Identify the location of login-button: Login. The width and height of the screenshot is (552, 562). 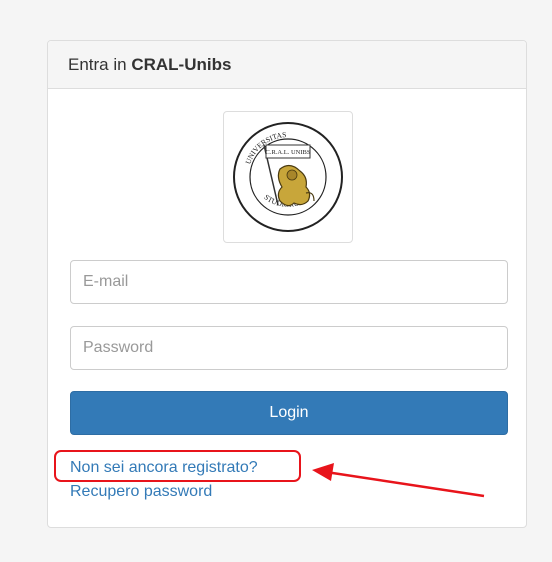
(289, 413).